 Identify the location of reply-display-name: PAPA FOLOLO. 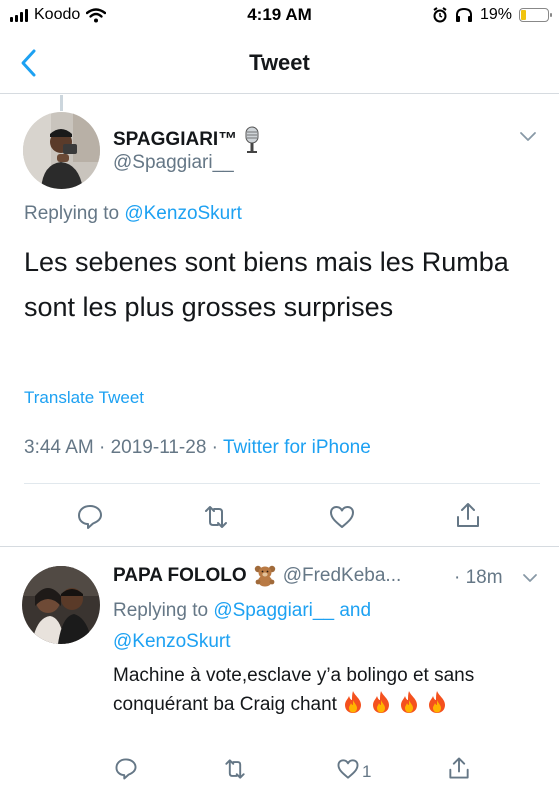
(180, 576).